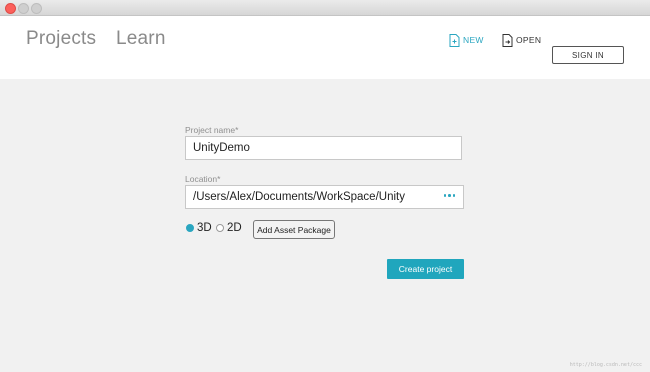  What do you see at coordinates (23, 8) in the screenshot?
I see `minimize-window-button` at bounding box center [23, 8].